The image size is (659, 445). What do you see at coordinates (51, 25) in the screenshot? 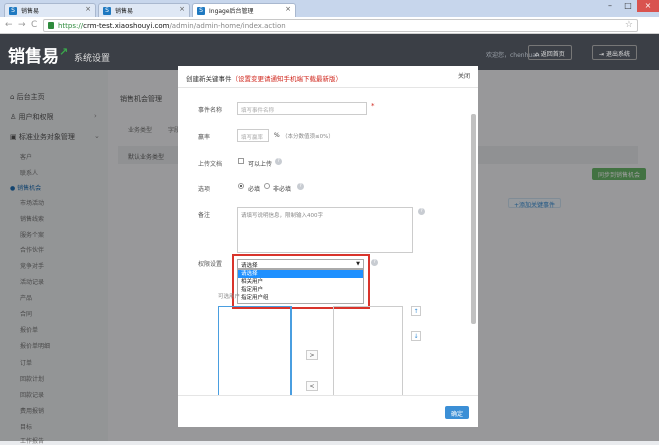
I see `lock-icon` at bounding box center [51, 25].